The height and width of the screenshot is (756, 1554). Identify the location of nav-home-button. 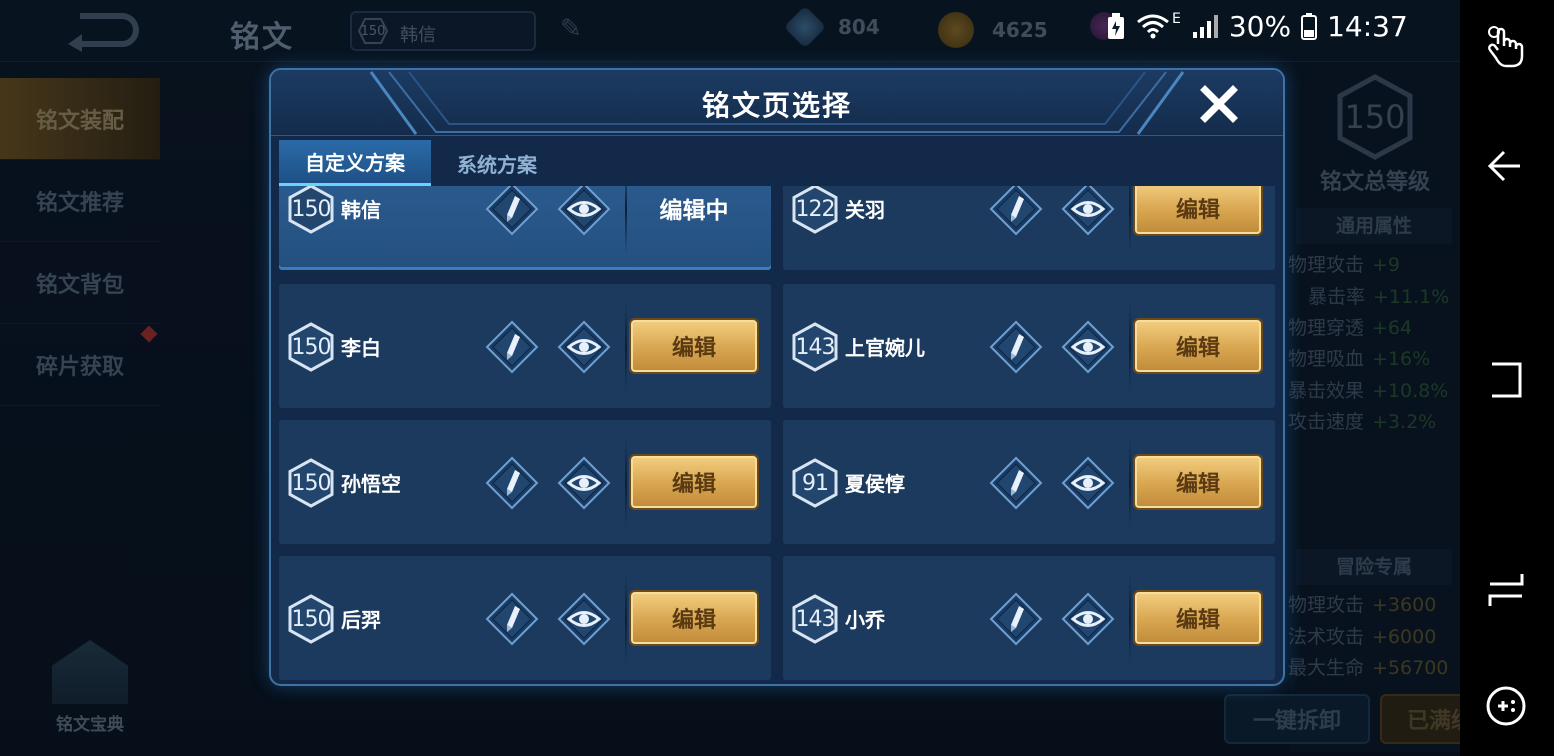
(1506, 590).